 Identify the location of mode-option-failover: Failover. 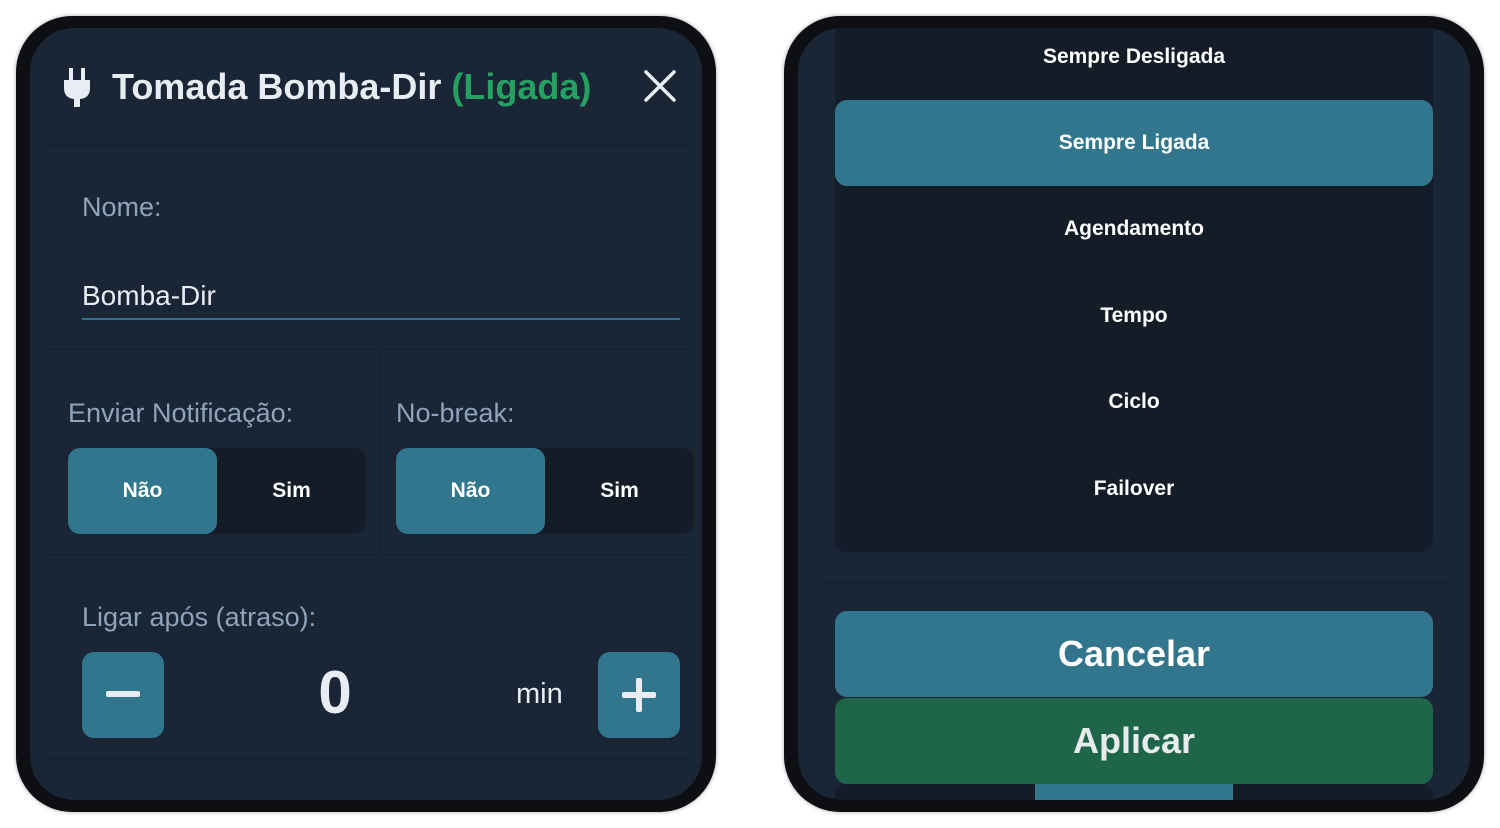
(1134, 489).